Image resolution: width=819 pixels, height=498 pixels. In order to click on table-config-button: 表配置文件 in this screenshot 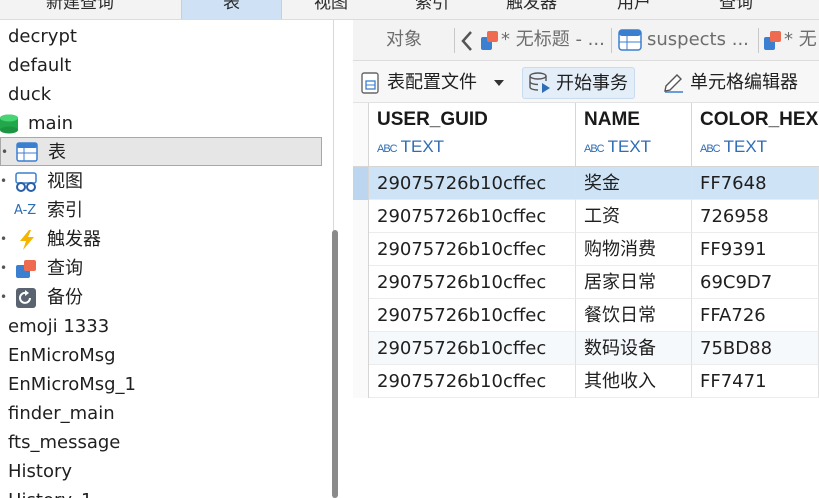, I will do `click(434, 83)`.